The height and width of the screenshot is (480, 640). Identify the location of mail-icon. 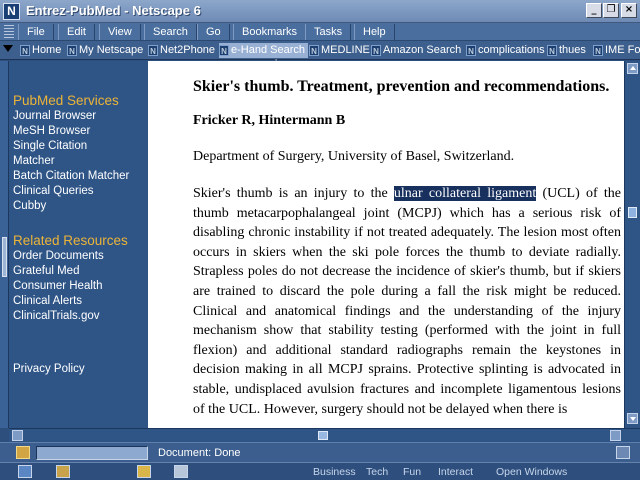
(63, 471).